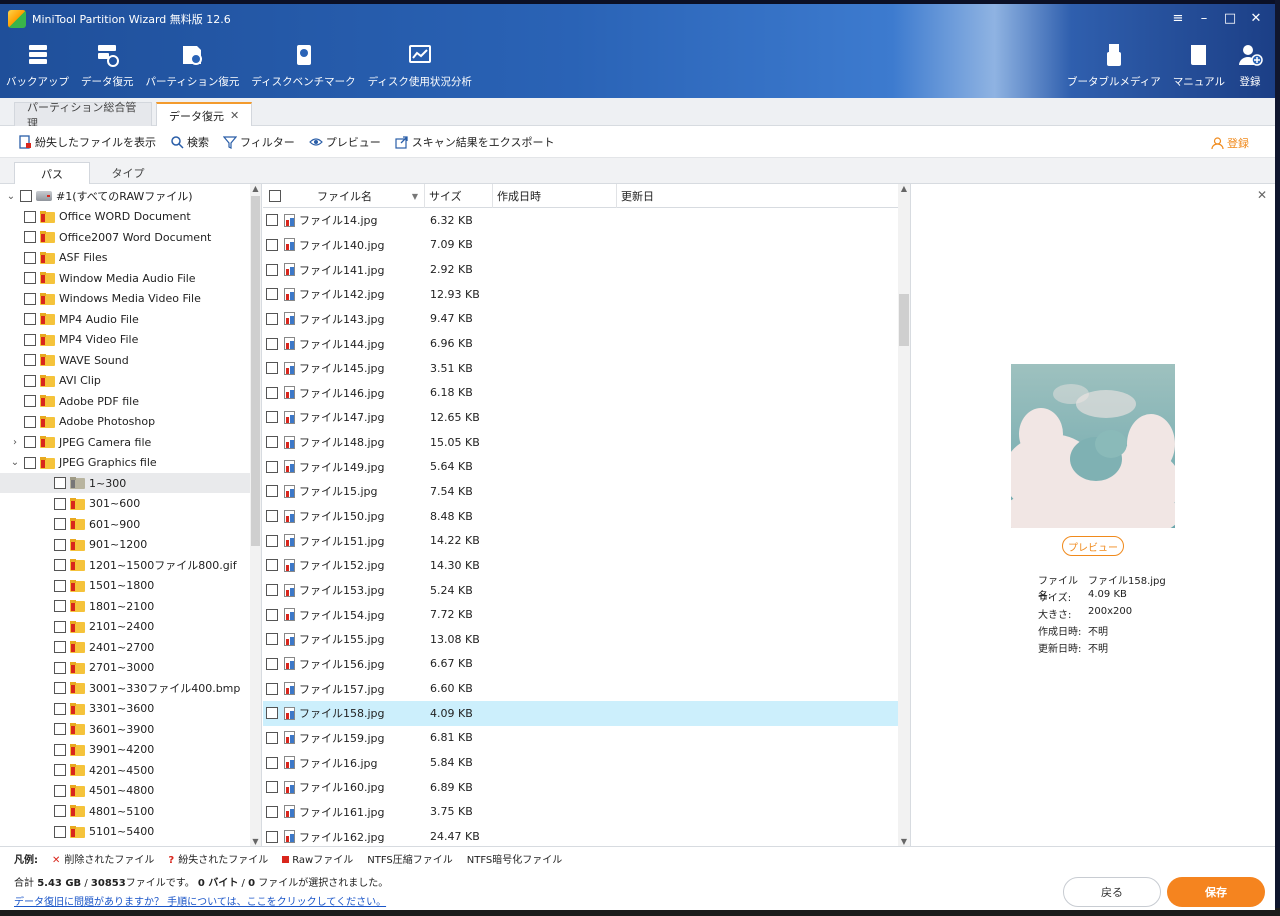  Describe the element at coordinates (580, 614) in the screenshot. I see `file-row: ファイル154.jpg 7.72 KB` at that location.